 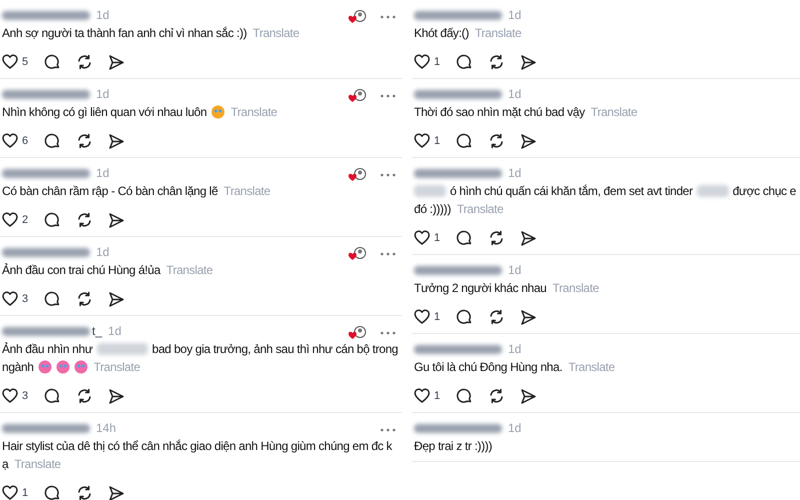 I want to click on comment-text: Đẹp trai z tr :)))), so click(x=453, y=446).